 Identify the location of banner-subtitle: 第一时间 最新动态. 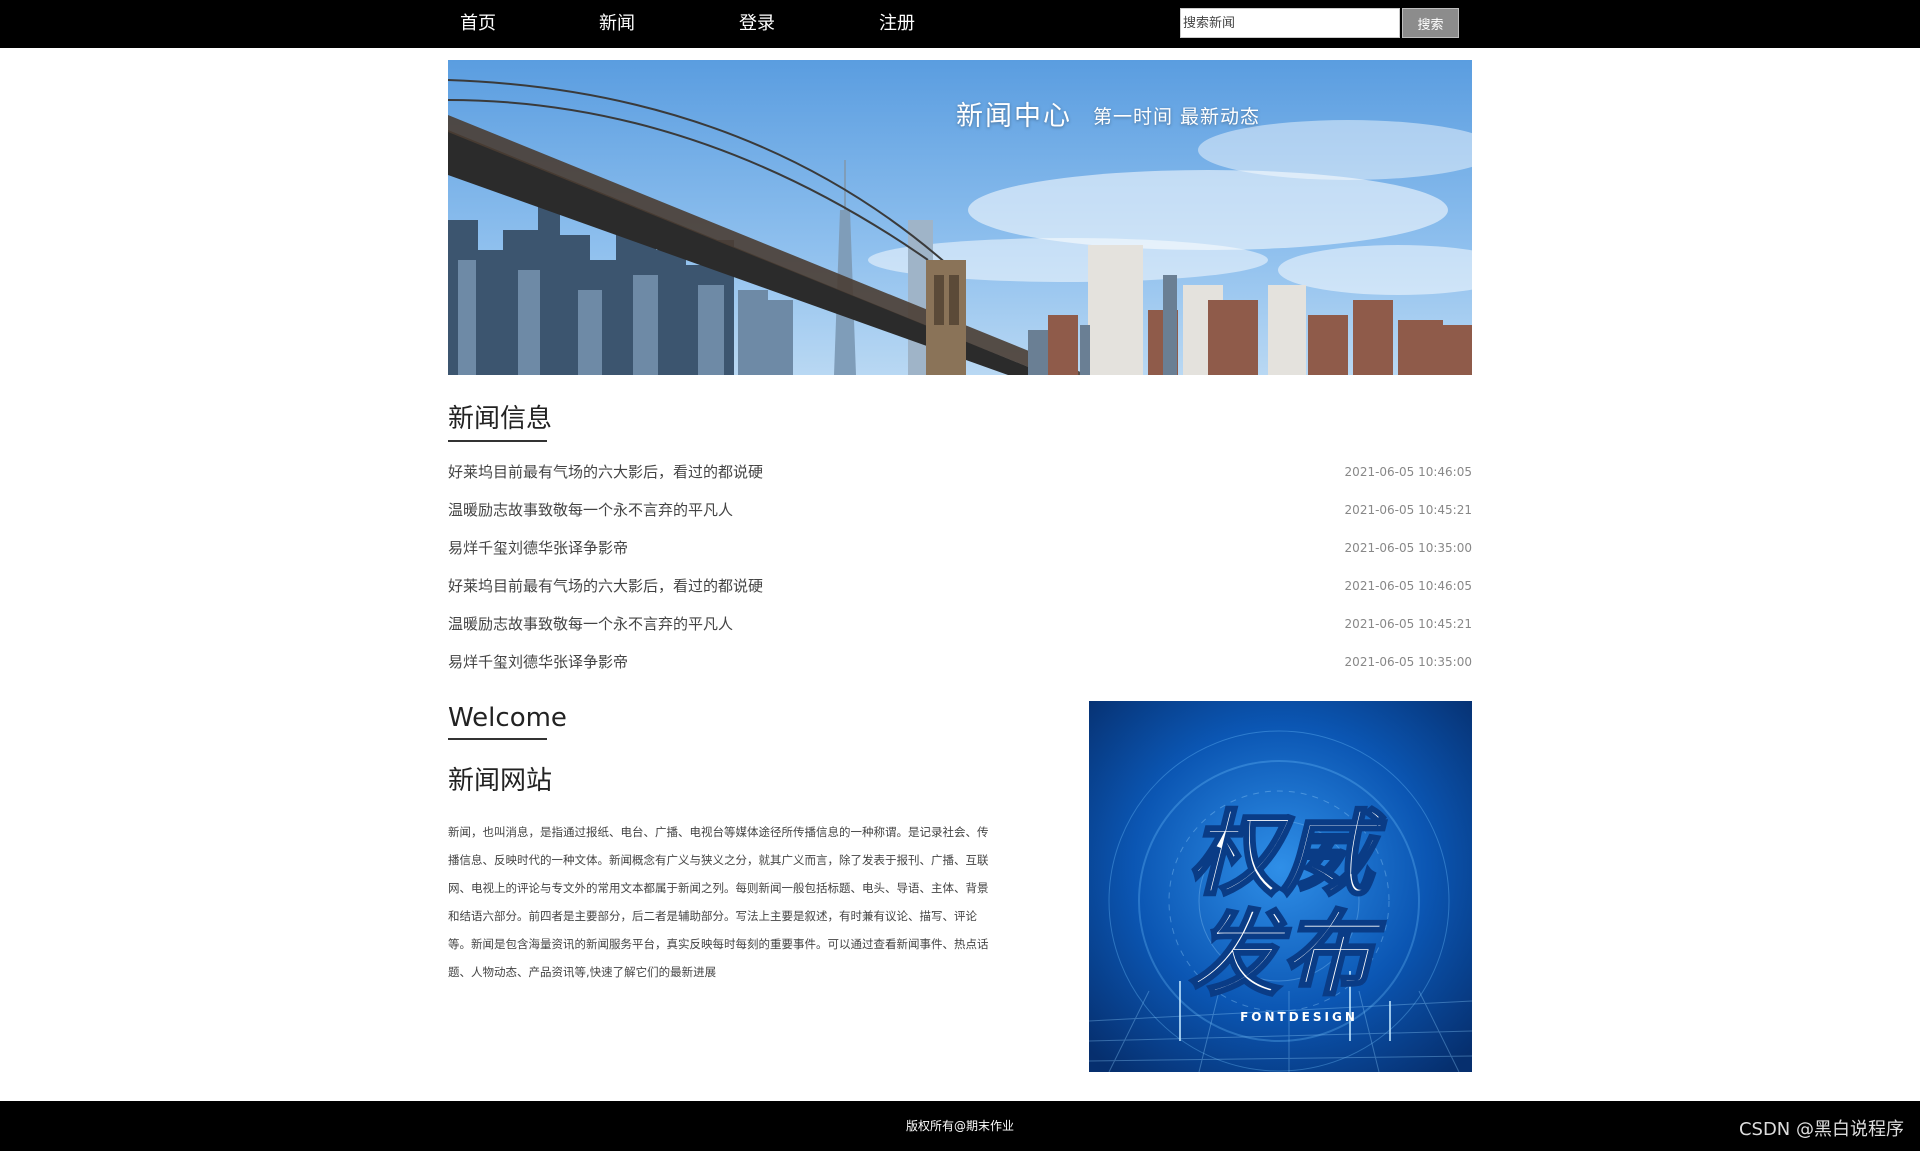
(1177, 117).